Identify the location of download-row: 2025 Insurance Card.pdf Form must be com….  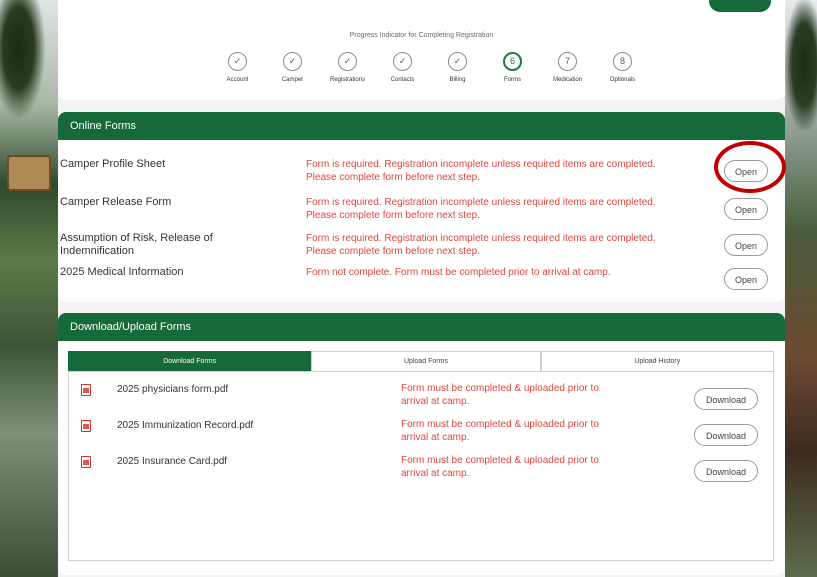
(421, 470).